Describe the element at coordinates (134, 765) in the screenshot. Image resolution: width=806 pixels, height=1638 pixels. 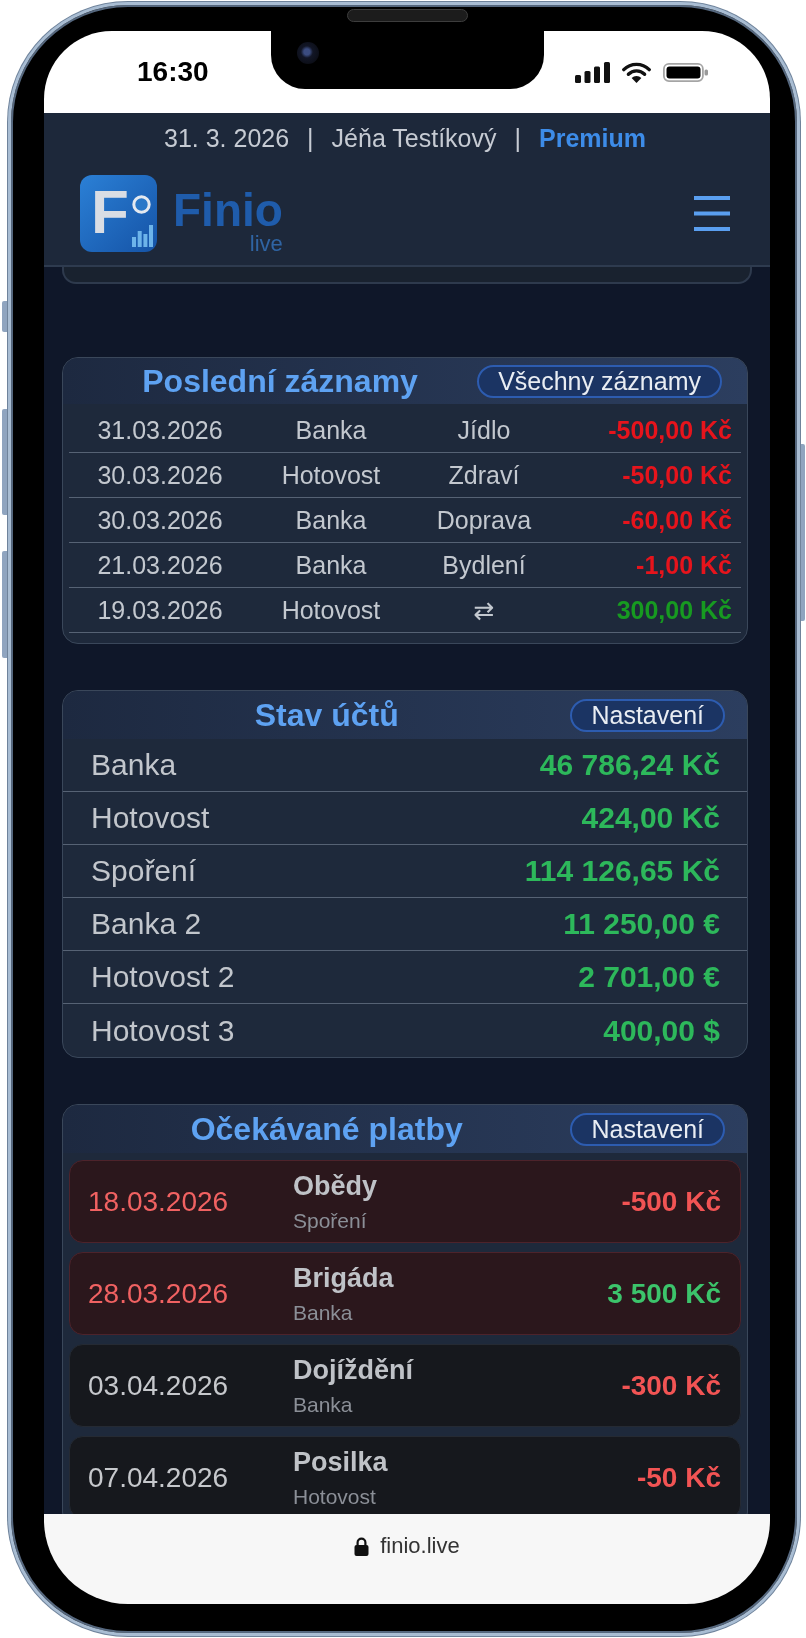
I see `account-name: Banka` at that location.